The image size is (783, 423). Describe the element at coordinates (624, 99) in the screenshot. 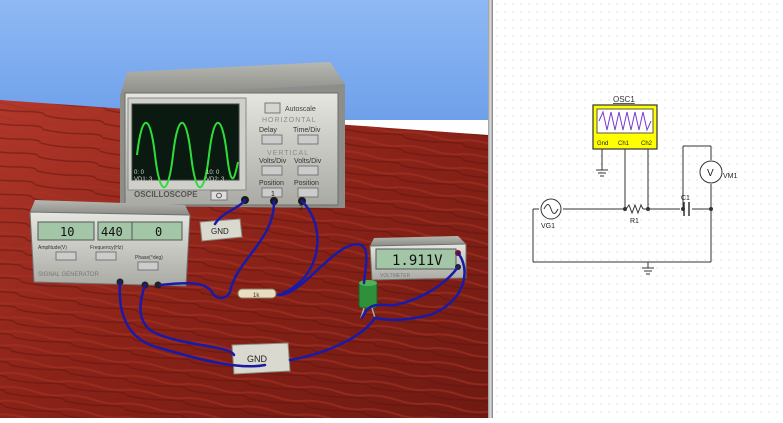

I see `osc-label: OSC1` at that location.